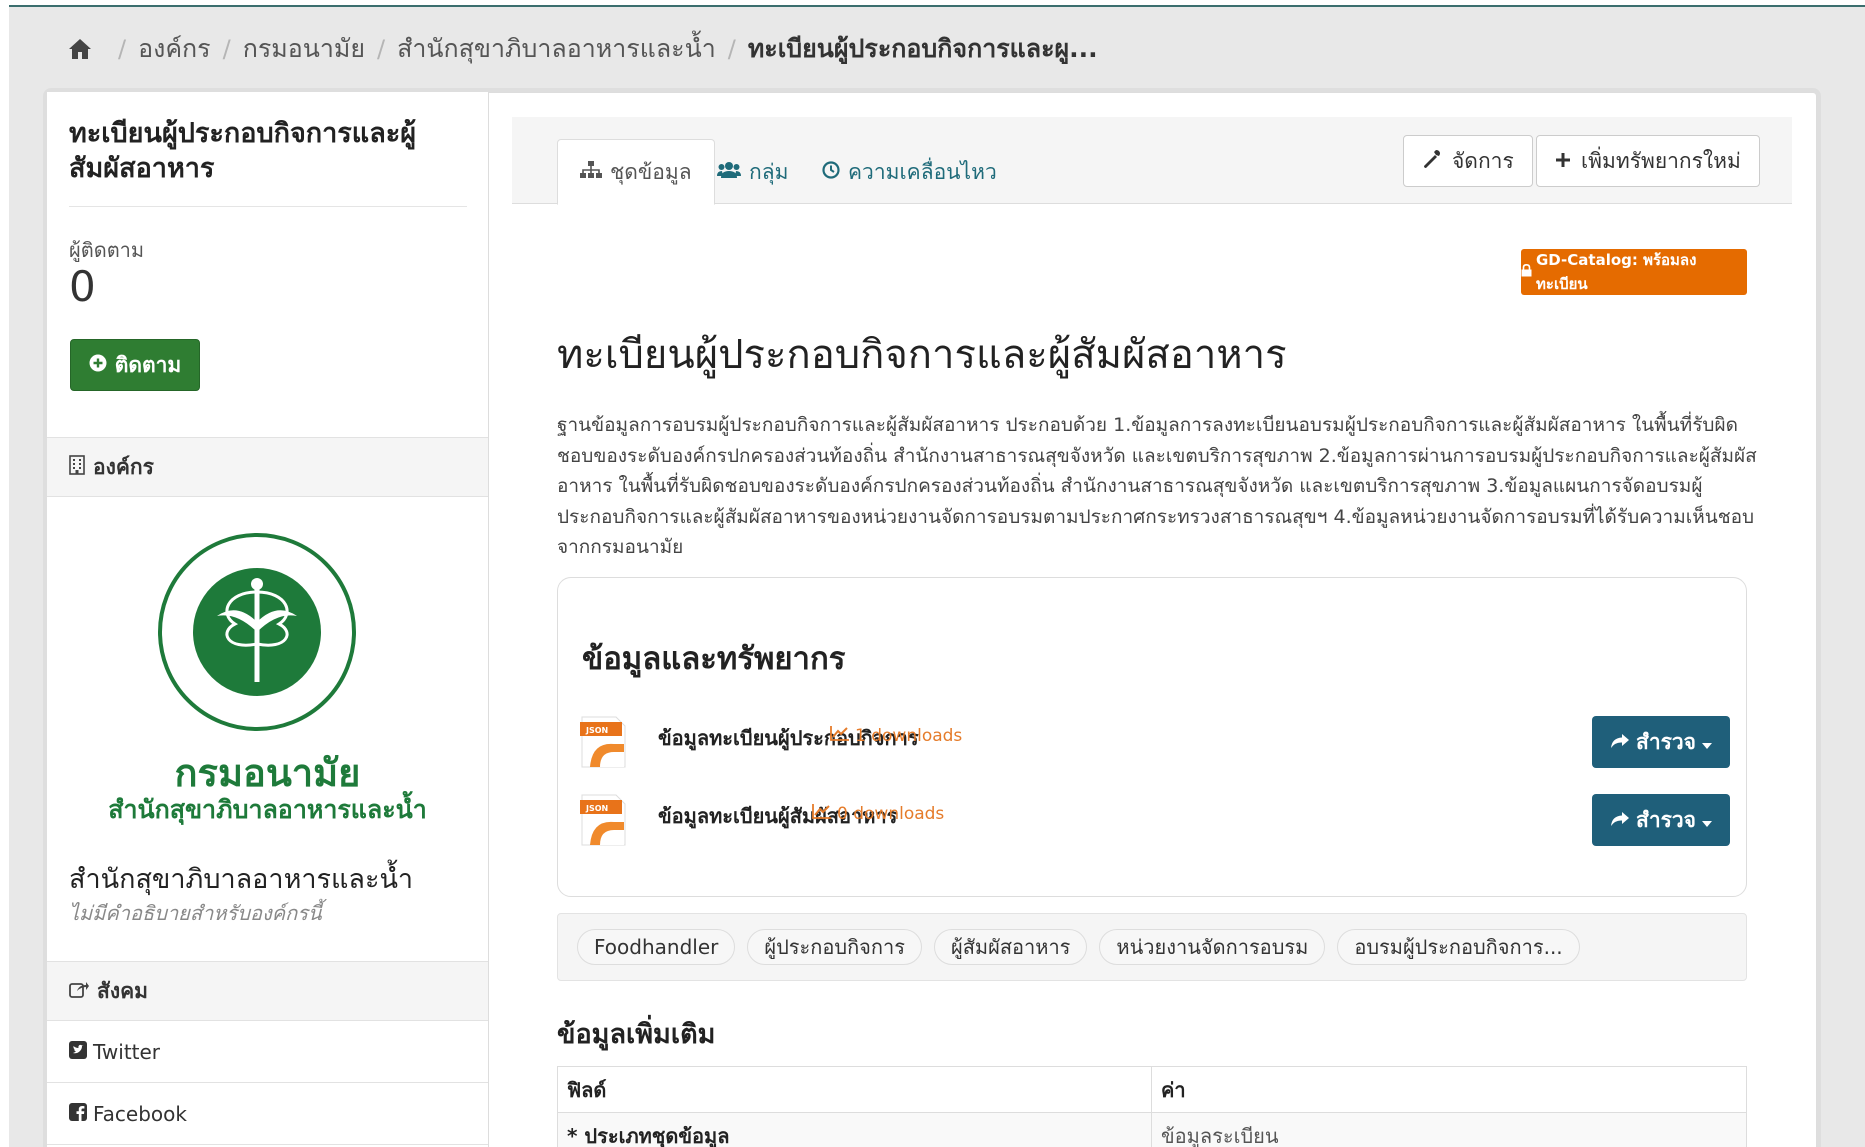 This screenshot has width=1865, height=1147. Describe the element at coordinates (1483, 160) in the screenshot. I see `manage-button-label: จัดการ` at that location.